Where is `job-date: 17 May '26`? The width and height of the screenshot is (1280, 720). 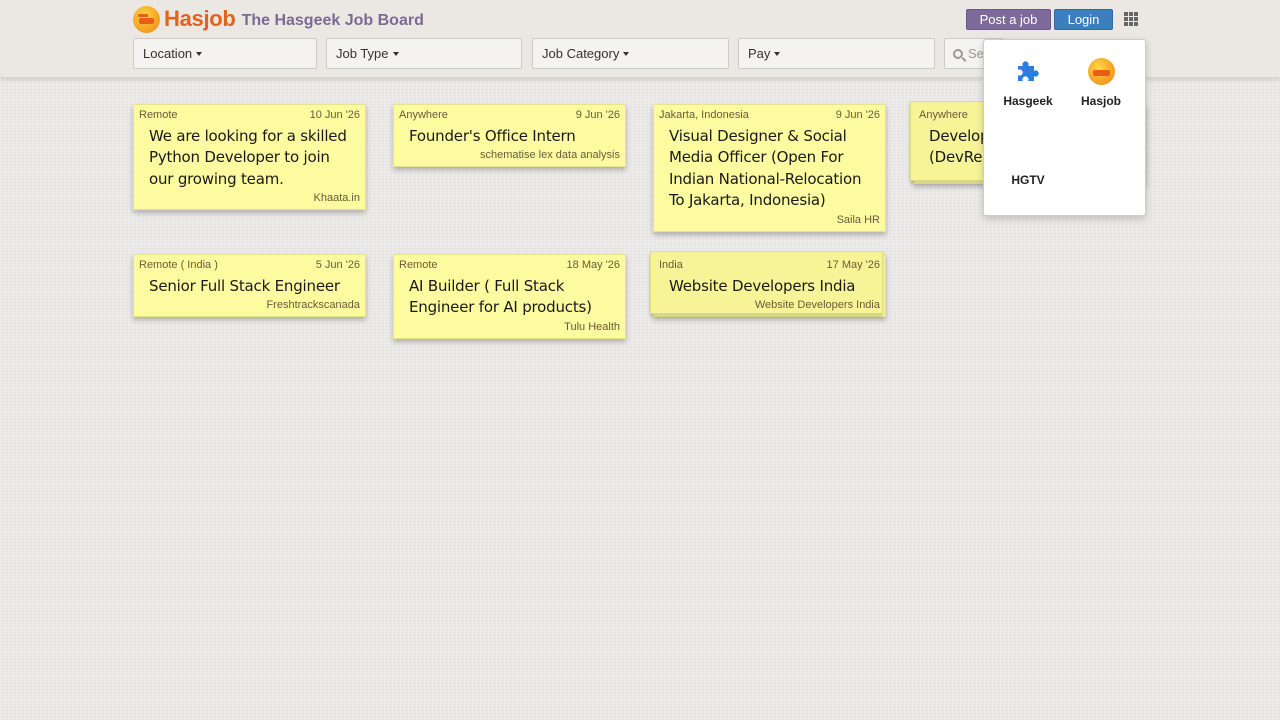 job-date: 17 May '26 is located at coordinates (853, 265).